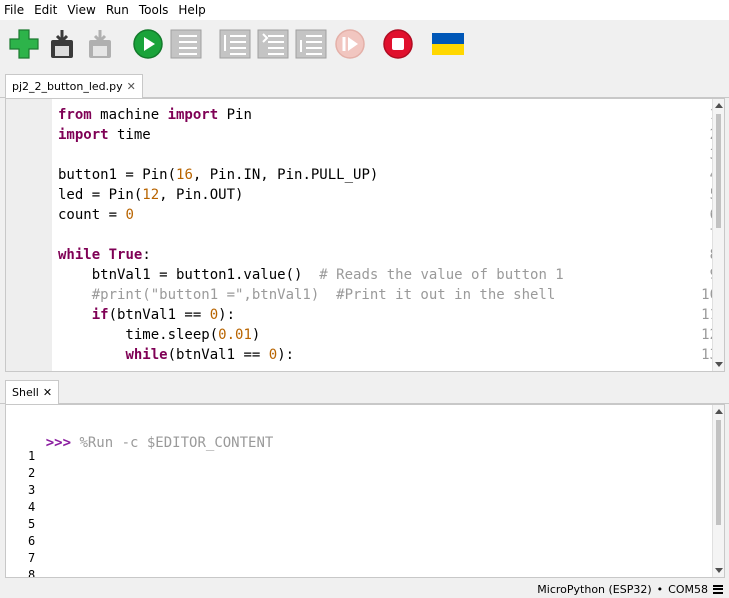  Describe the element at coordinates (235, 335) in the screenshot. I see `code-token: 0.01` at that location.